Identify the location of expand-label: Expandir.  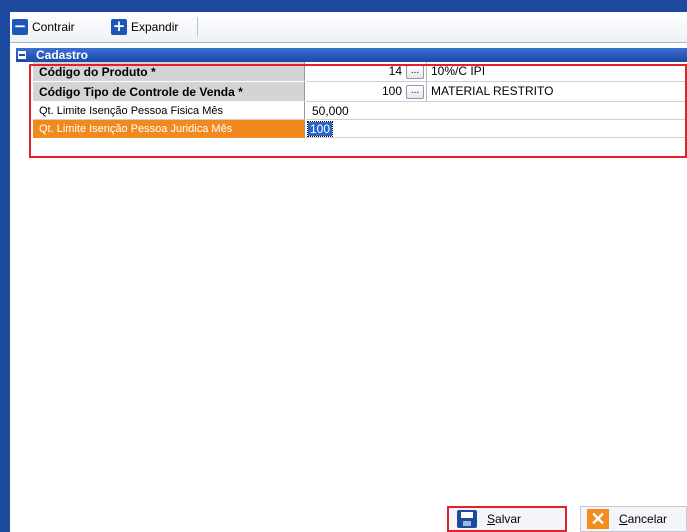
(155, 27).